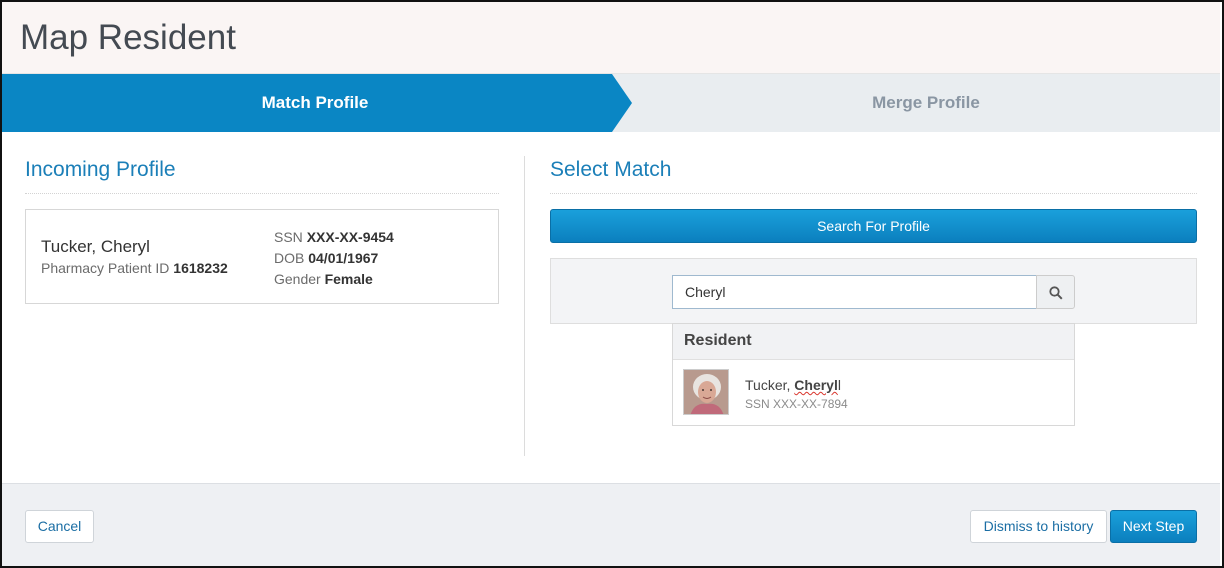 The width and height of the screenshot is (1224, 568). What do you see at coordinates (200, 268) in the screenshot?
I see `patient-id-value: 1618232` at bounding box center [200, 268].